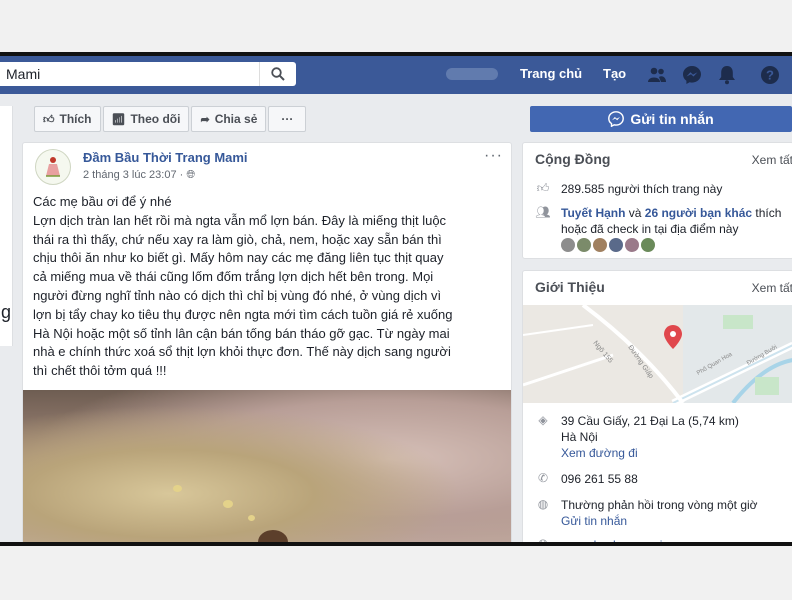  I want to click on rss-icon: 📶︎, so click(118, 119).